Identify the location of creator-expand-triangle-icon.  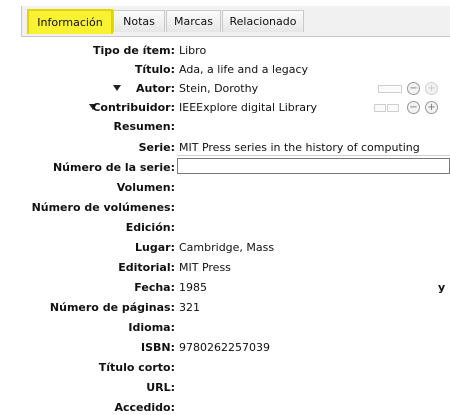
(117, 88).